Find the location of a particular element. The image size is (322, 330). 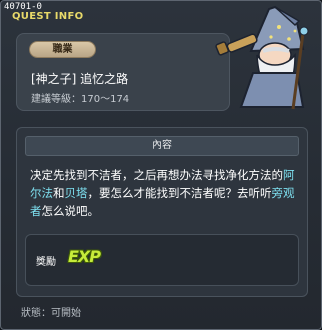

npc-link-beta: 贝塔 is located at coordinates (76, 193).